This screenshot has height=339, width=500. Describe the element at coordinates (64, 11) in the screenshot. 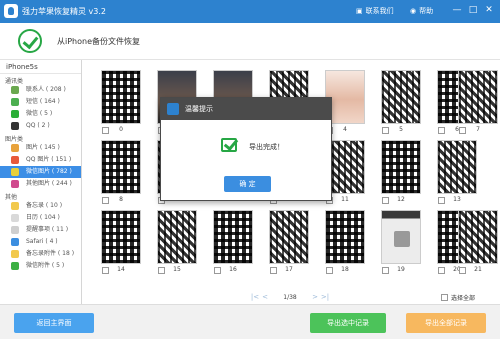

I see `window-title: 强力苹果恢复精灵 v3.2` at that location.